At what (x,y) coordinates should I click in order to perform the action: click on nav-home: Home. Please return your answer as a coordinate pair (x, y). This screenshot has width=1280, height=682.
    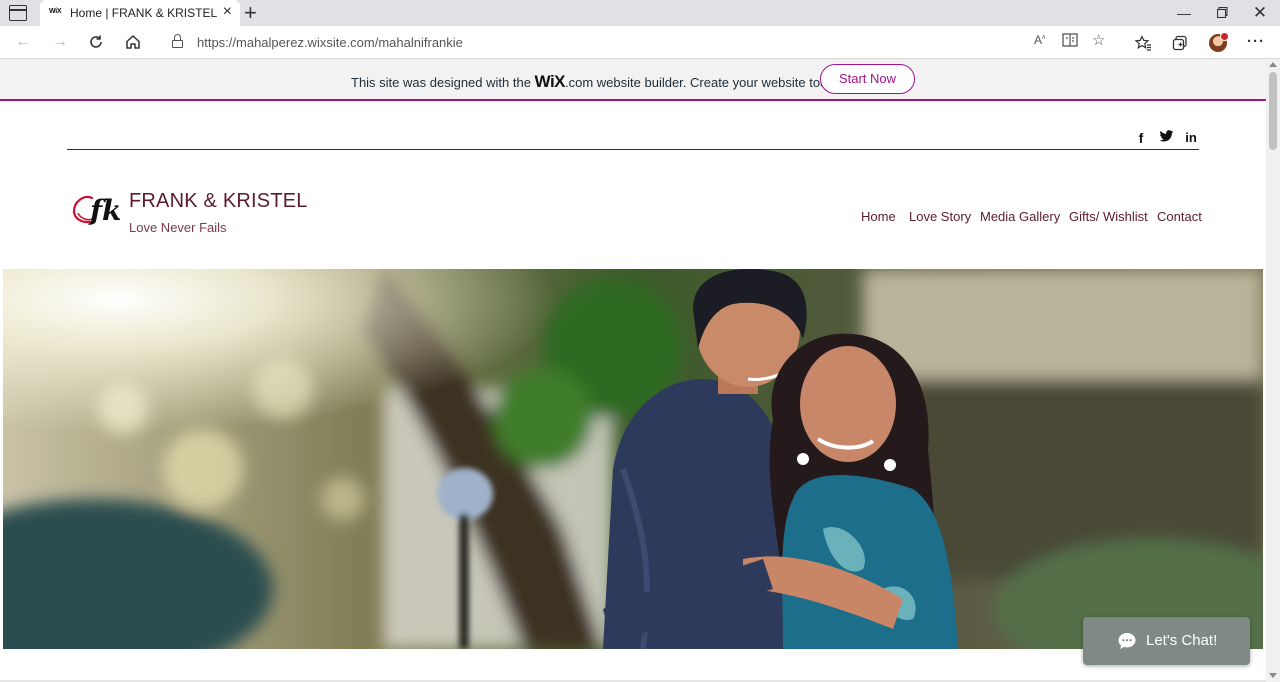
    Looking at the image, I should click on (878, 216).